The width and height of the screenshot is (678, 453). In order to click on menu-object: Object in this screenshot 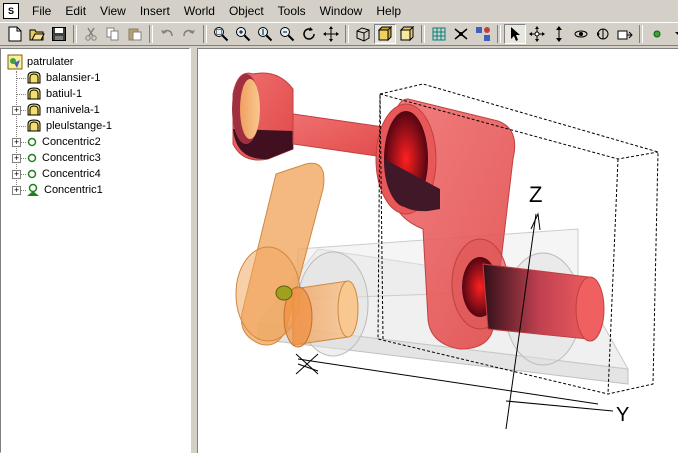, I will do `click(246, 11)`.